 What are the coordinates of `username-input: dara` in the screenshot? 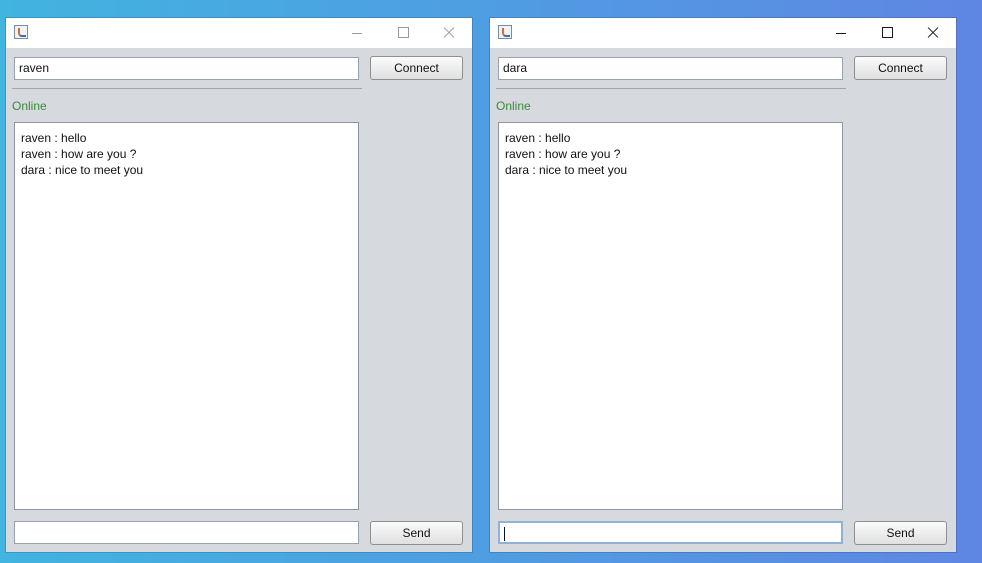 It's located at (670, 68).